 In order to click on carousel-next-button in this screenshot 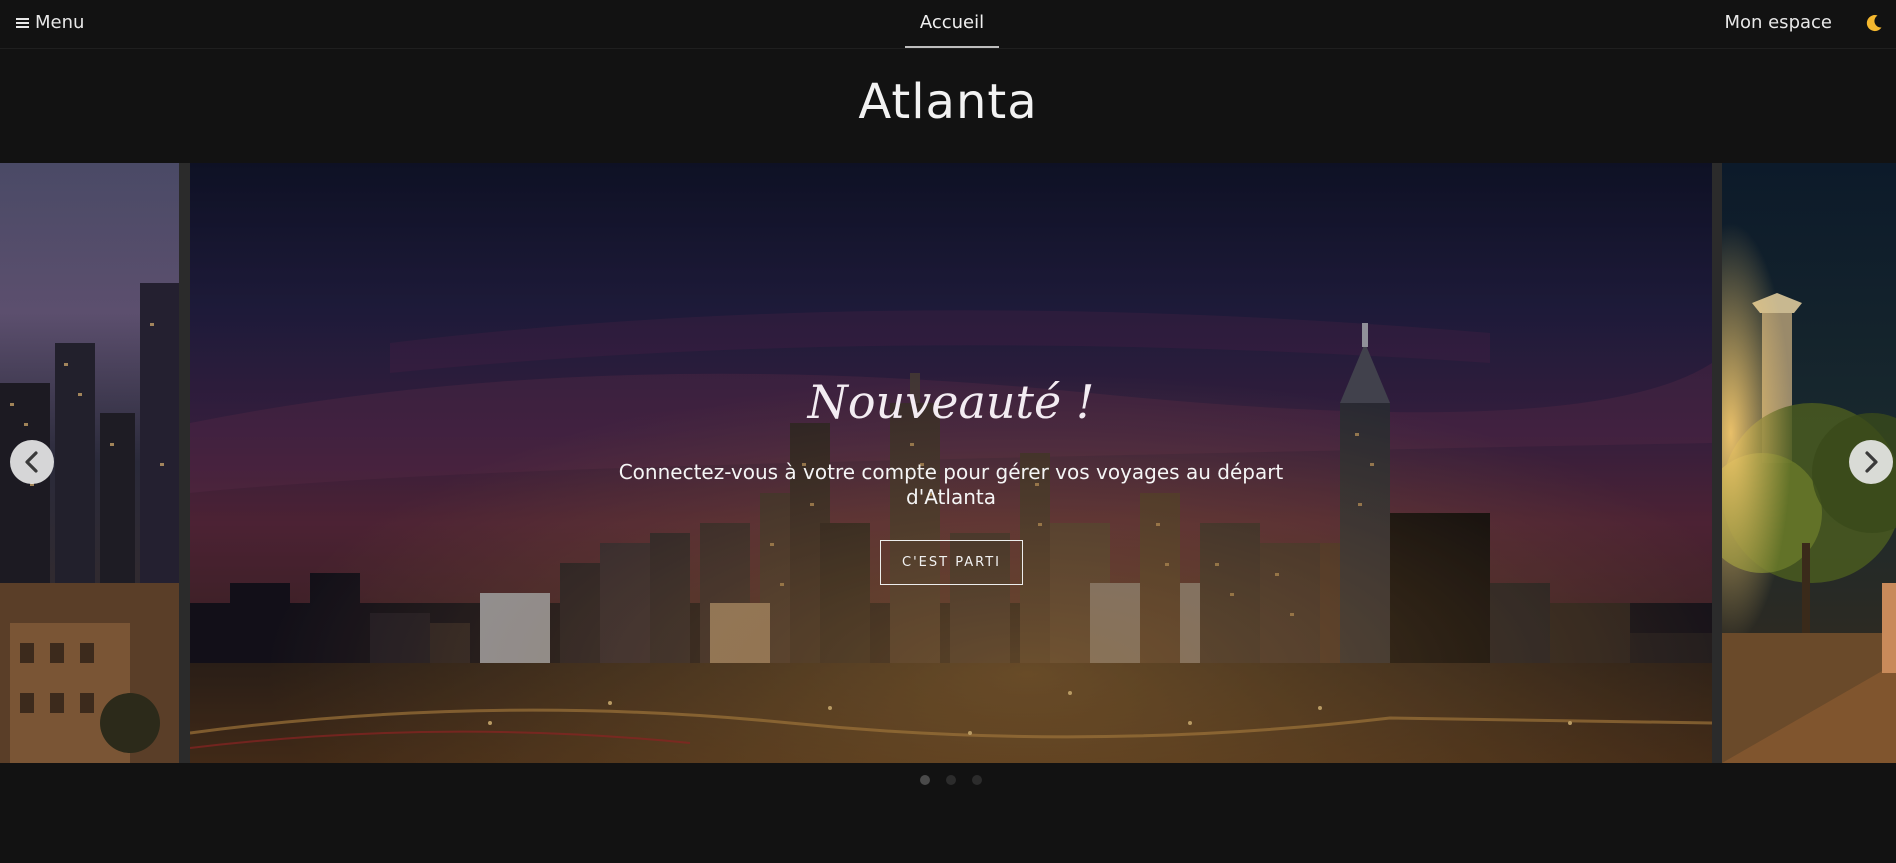, I will do `click(1871, 462)`.